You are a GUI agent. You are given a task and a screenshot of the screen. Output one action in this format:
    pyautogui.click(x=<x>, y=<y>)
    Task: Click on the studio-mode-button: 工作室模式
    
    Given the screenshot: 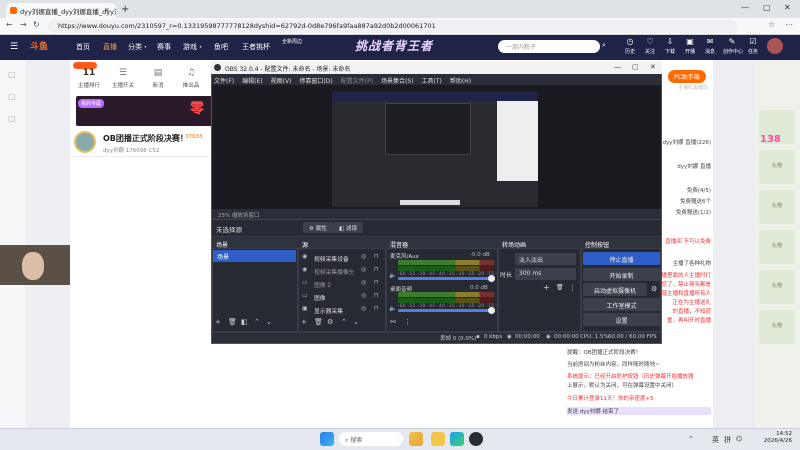 What is the action you would take?
    pyautogui.click(x=621, y=304)
    